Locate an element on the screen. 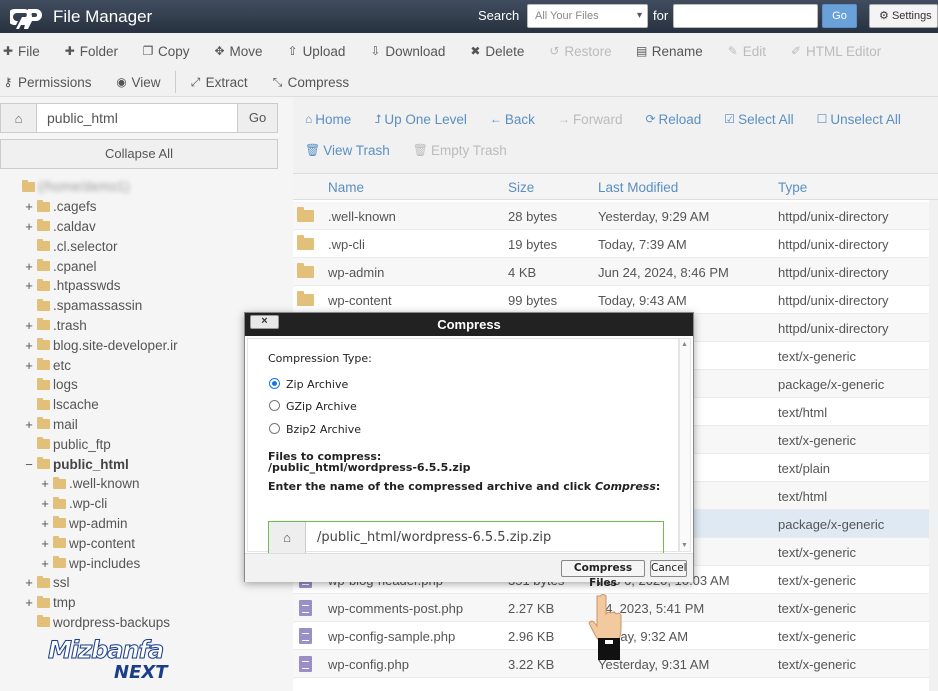 This screenshot has height=691, width=938. tree-item: public_ftp is located at coordinates (142, 444).